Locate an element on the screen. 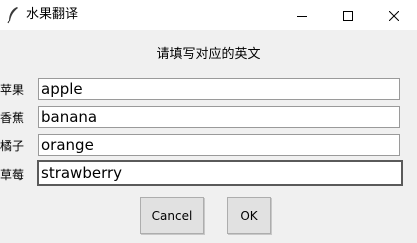 The width and height of the screenshot is (417, 243). window-title: 水果翻译 is located at coordinates (52, 14).